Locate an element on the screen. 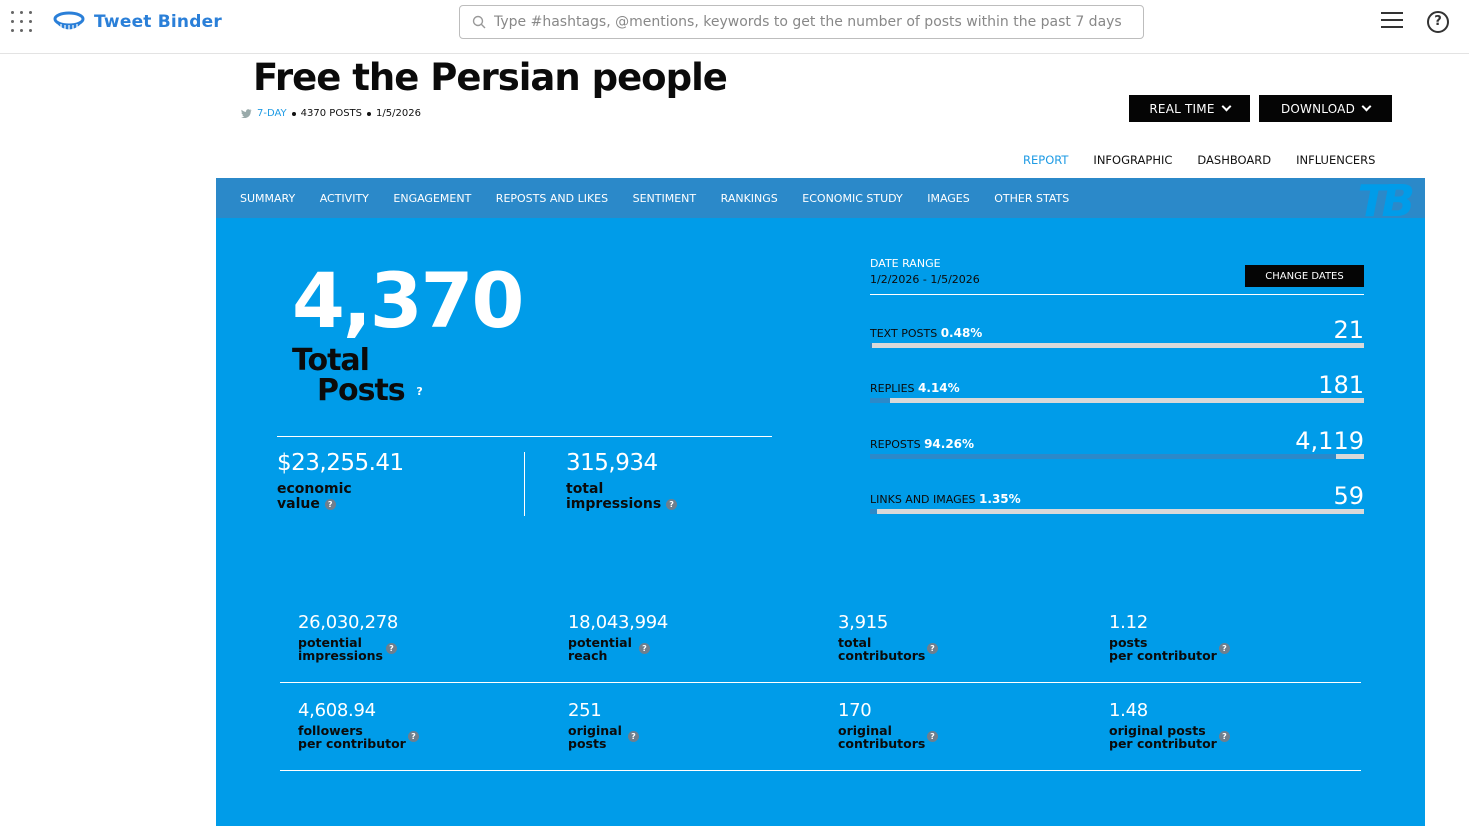 This screenshot has width=1469, height=835. tab-report: REPORT is located at coordinates (1045, 160).